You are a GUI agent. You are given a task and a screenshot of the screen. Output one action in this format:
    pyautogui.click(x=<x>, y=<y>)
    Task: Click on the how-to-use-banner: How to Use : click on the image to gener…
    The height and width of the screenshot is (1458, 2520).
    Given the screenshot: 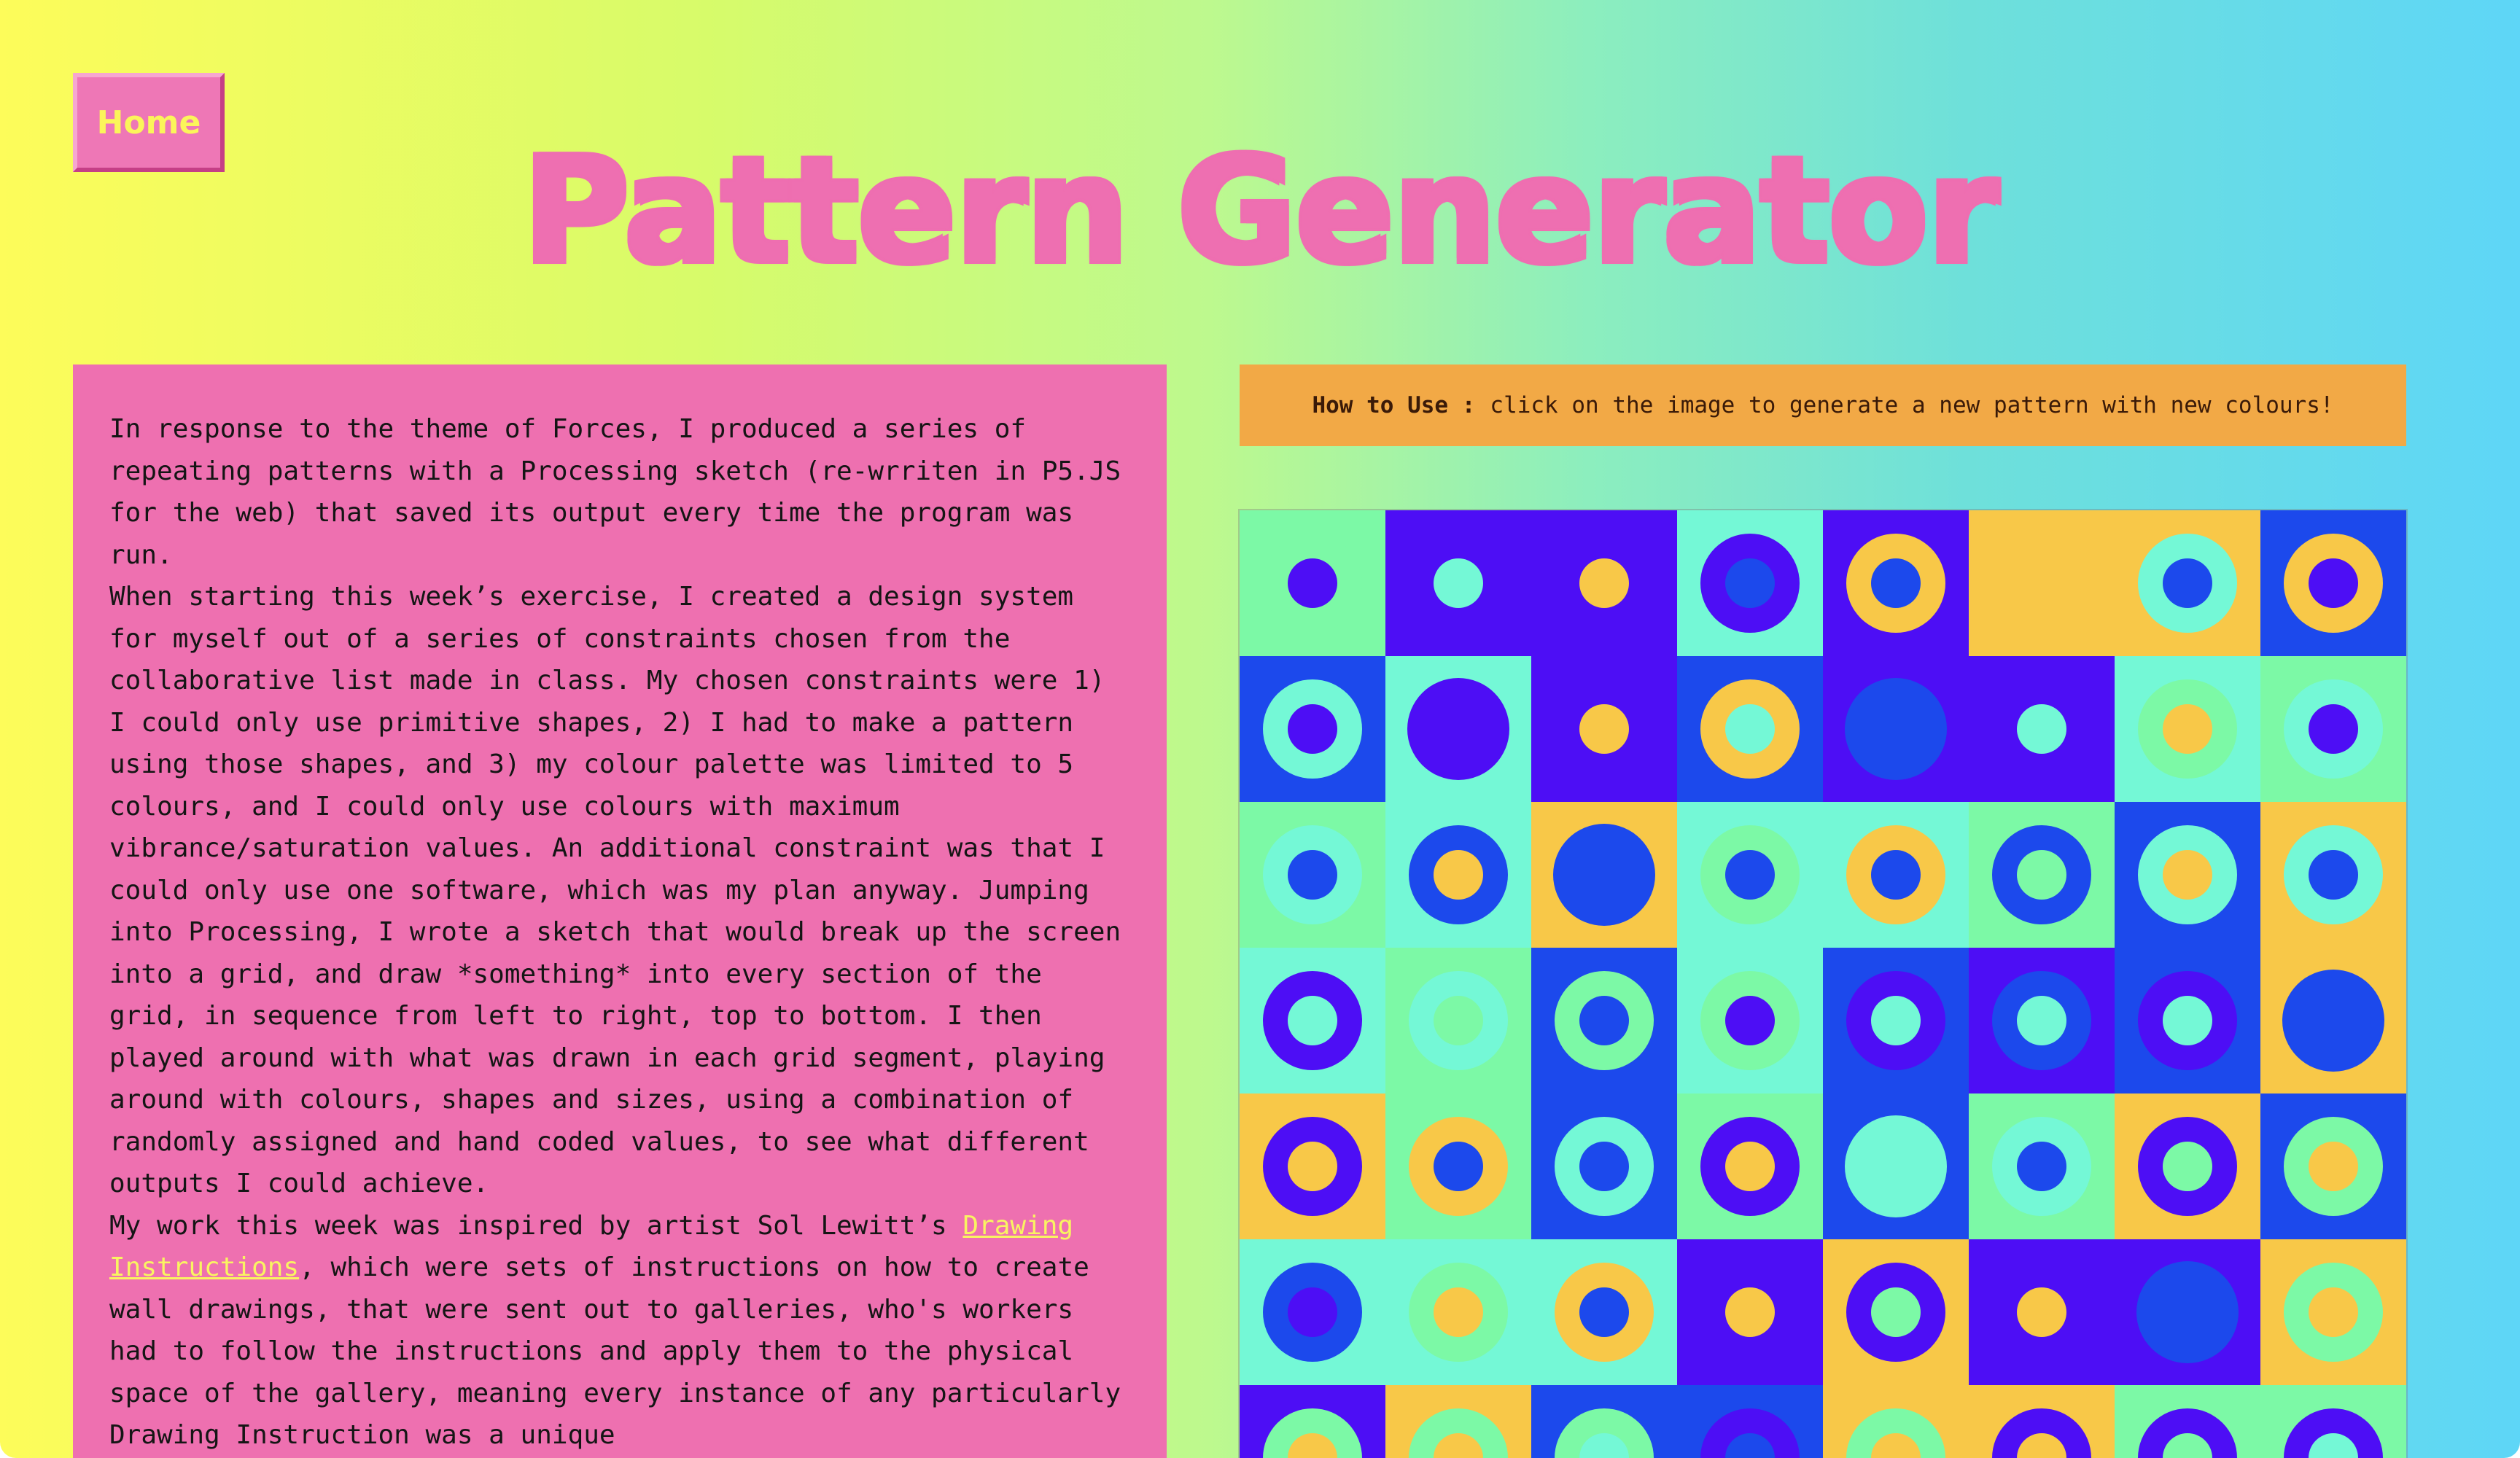 What is the action you would take?
    pyautogui.click(x=1823, y=405)
    